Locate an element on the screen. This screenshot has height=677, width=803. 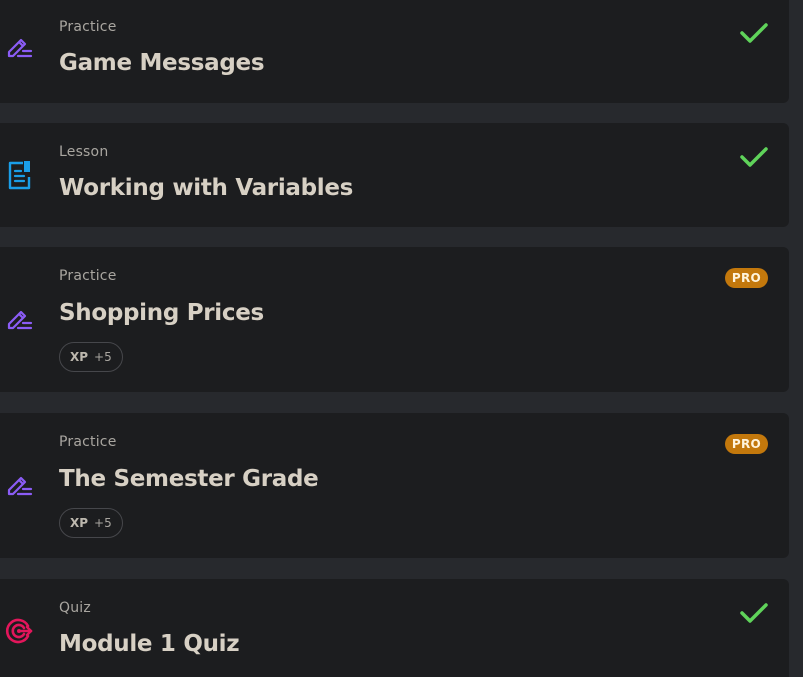
document-icon is located at coordinates (19, 175).